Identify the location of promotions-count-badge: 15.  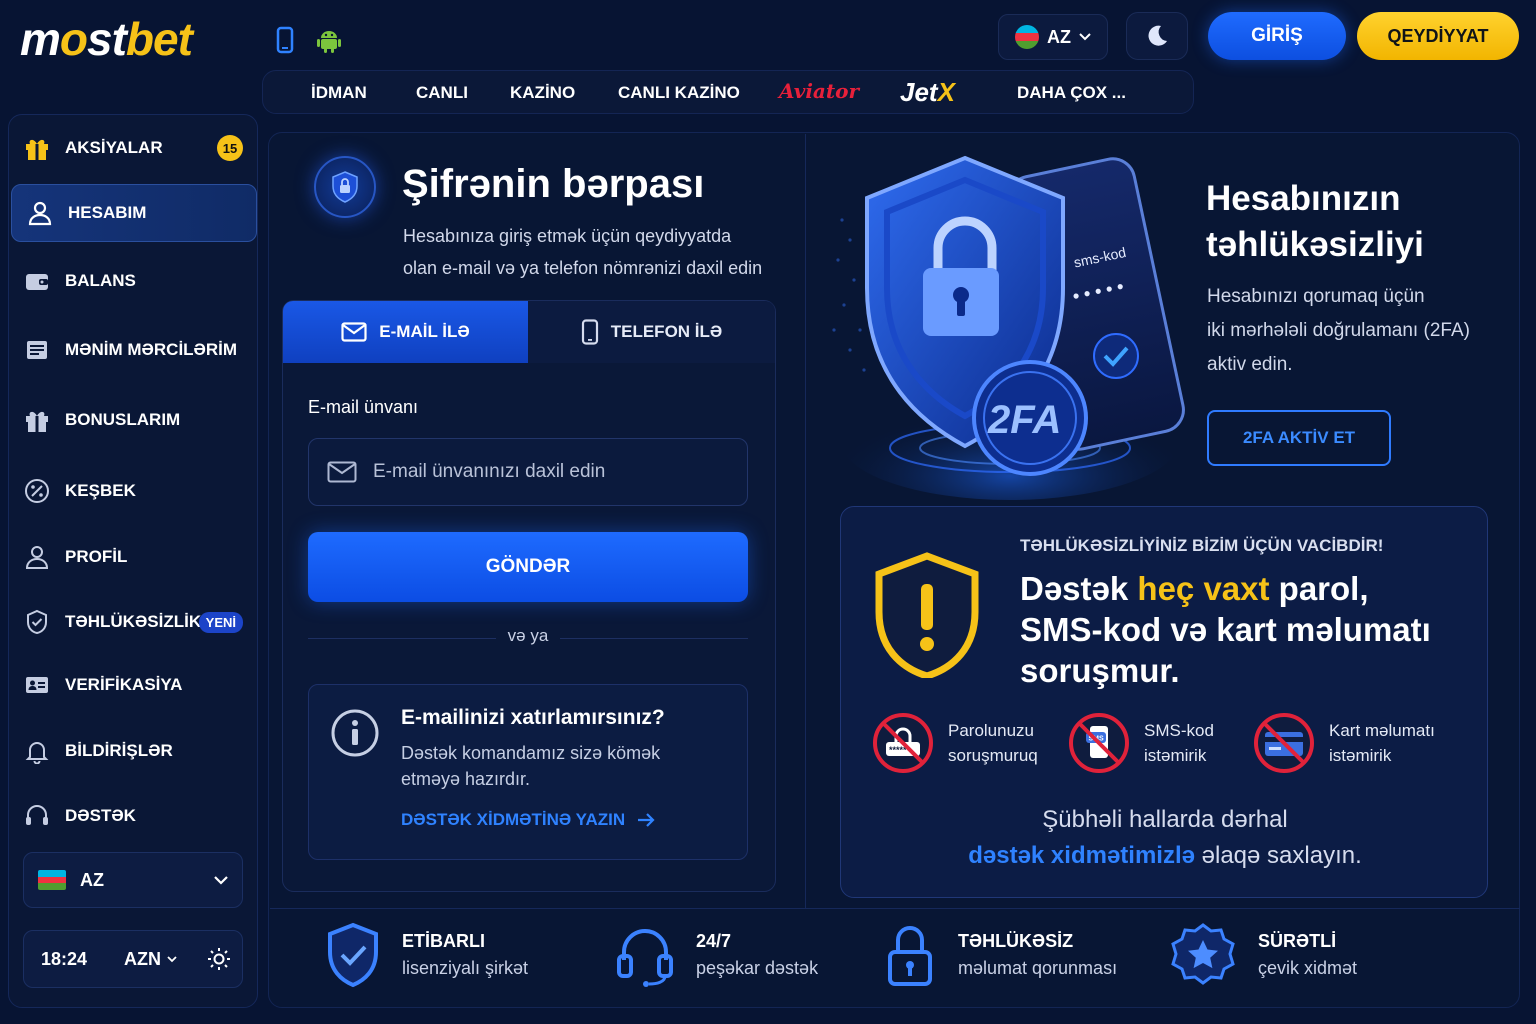
(230, 148).